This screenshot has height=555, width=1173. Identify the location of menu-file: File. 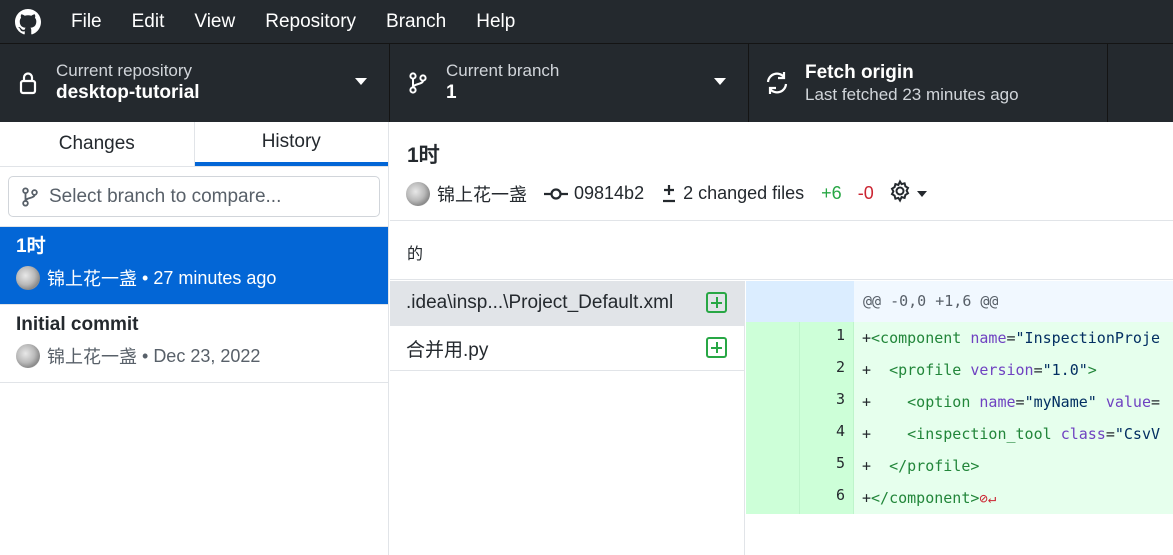
(86, 21).